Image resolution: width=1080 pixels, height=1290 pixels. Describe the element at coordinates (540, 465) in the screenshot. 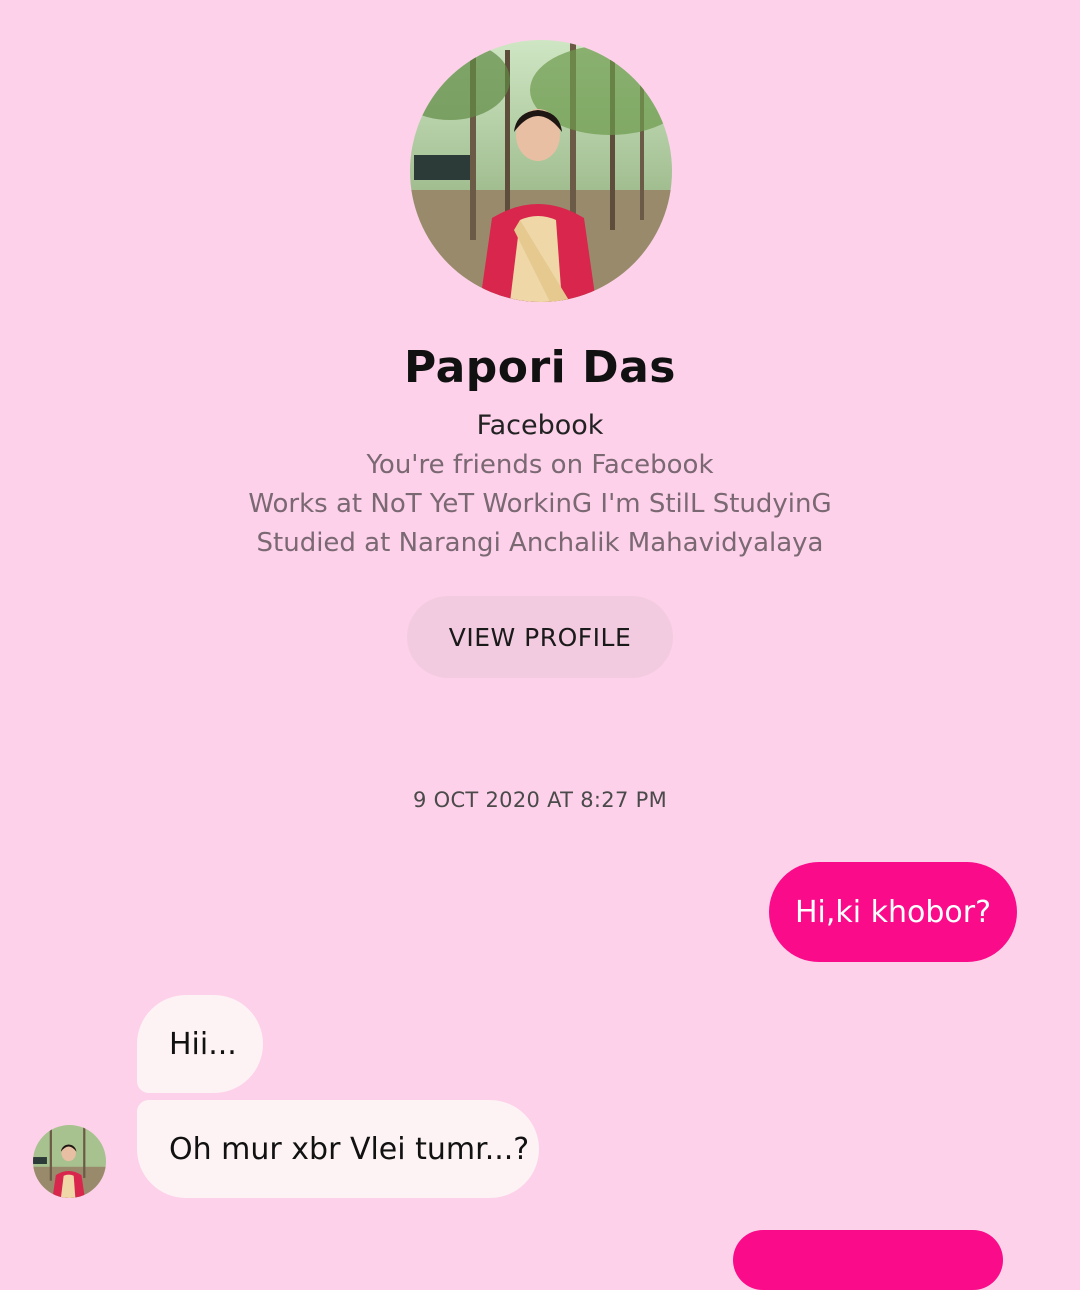

I see `friendship-info: You're friends on Facebook` at that location.